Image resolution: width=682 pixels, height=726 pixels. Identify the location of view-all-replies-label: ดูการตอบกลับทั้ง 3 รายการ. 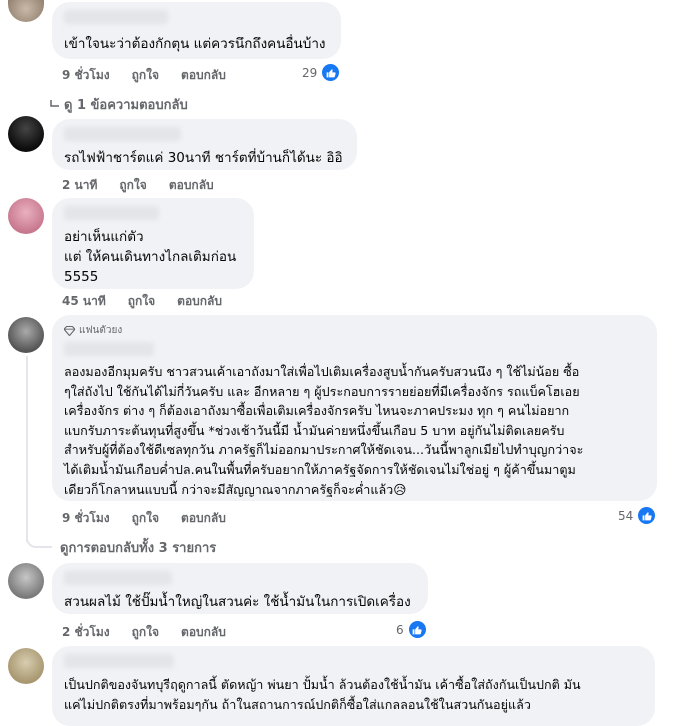
(138, 548).